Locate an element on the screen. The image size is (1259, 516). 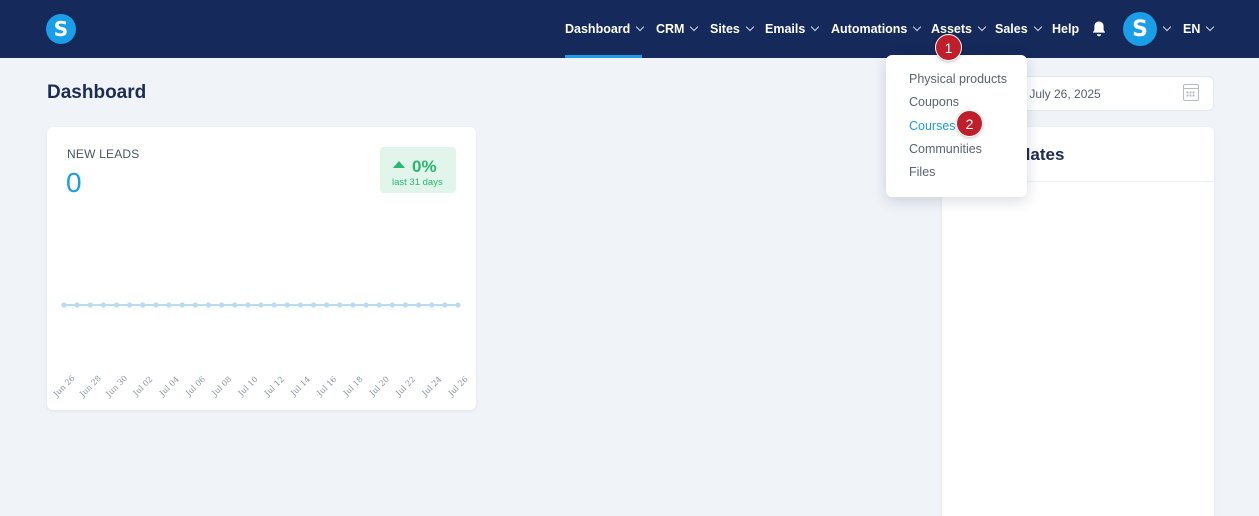
nav-emails: Emails is located at coordinates (792, 29).